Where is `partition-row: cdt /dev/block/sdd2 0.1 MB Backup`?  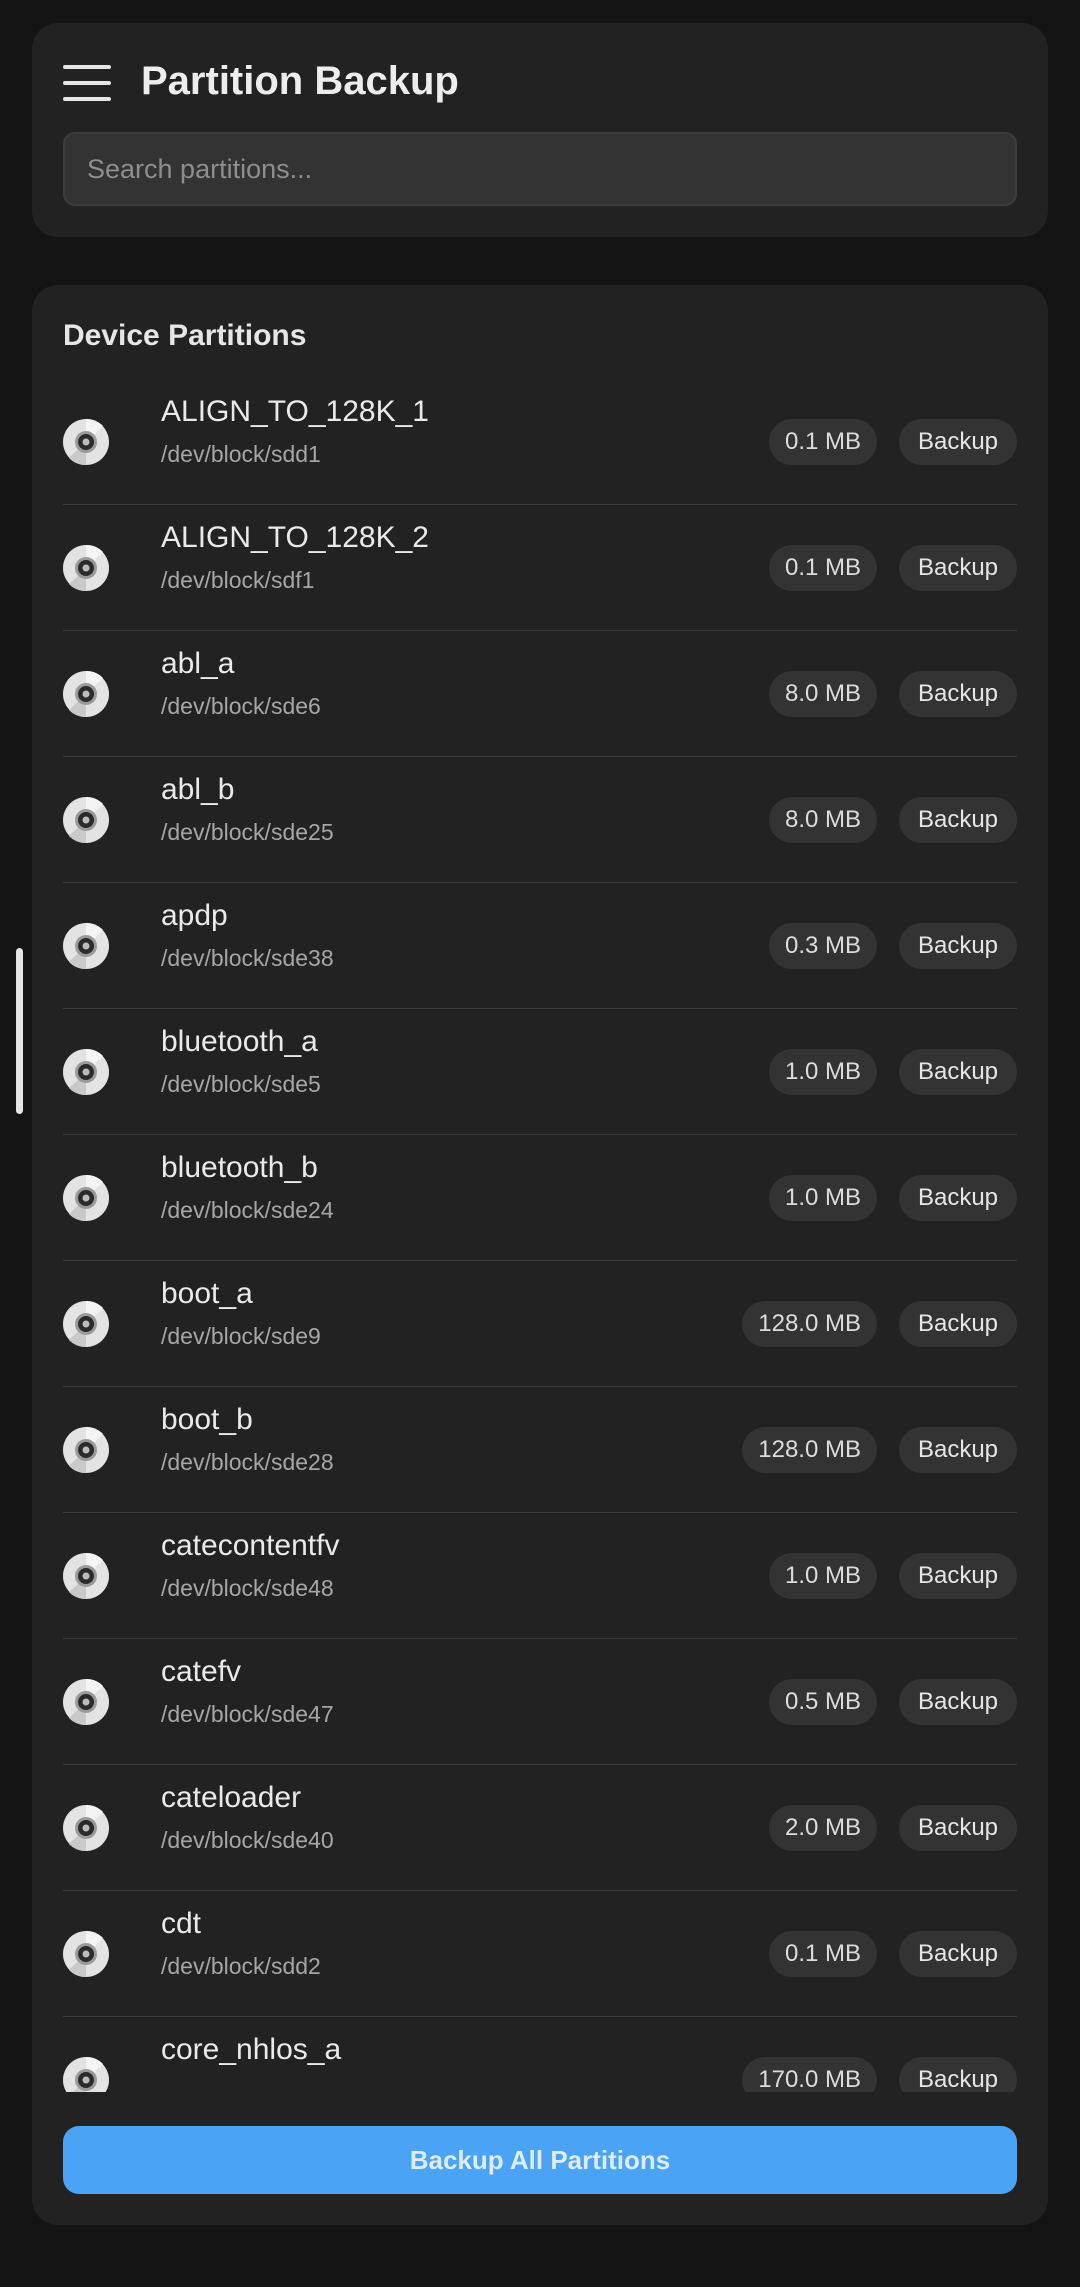
partition-row: cdt /dev/block/sdd2 0.1 MB Backup is located at coordinates (540, 1954).